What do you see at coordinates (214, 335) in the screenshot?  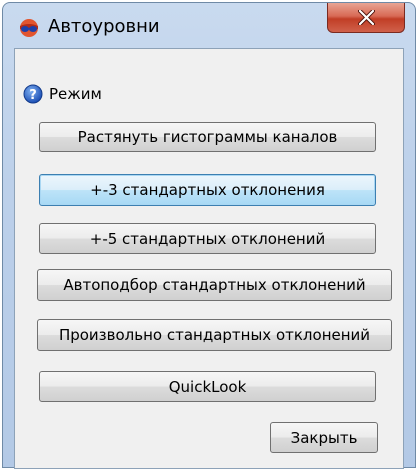 I see `custom-std-button: Произвольно стандартных отклонений` at bounding box center [214, 335].